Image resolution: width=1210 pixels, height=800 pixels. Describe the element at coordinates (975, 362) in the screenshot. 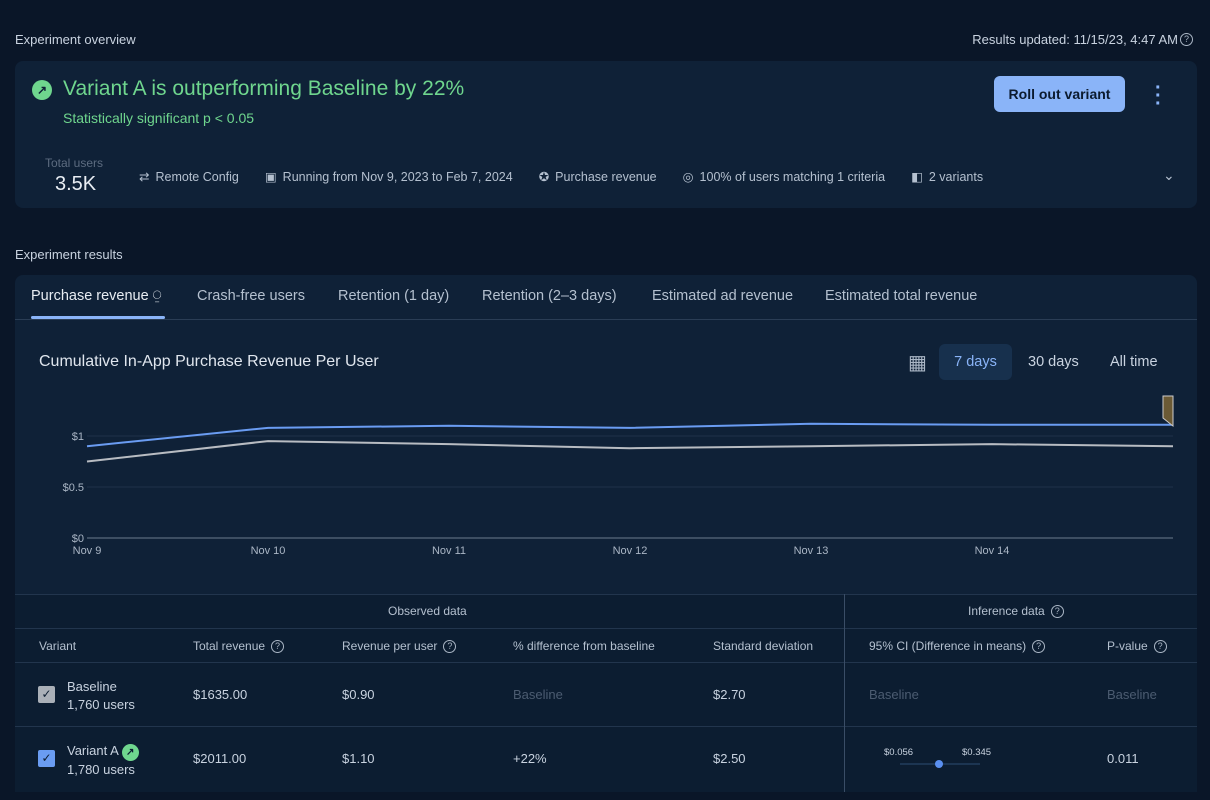

I see `range-7-days: 7 days` at that location.